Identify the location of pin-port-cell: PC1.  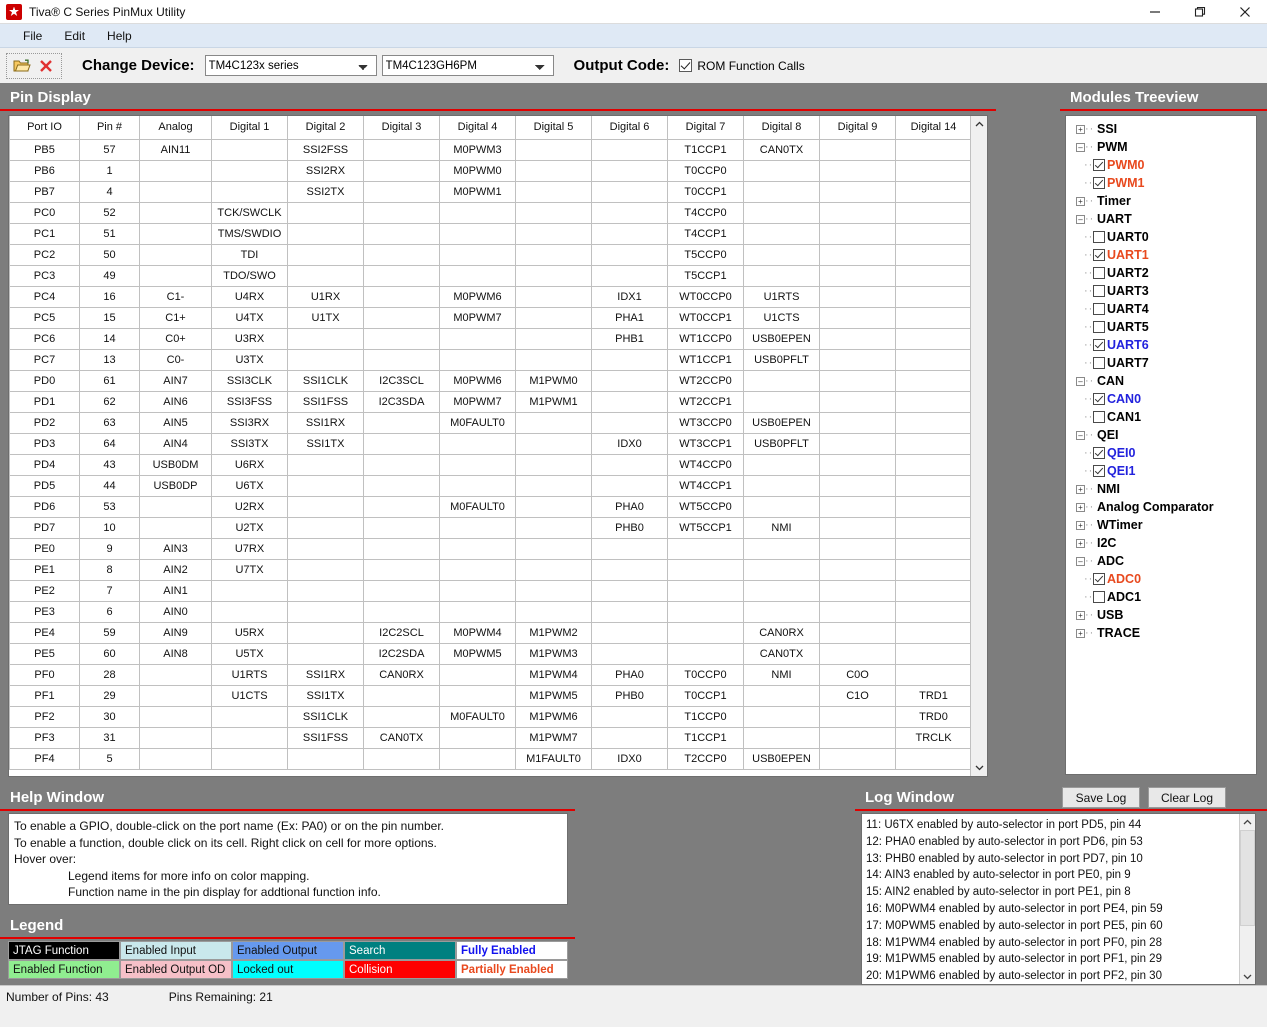
(44, 233).